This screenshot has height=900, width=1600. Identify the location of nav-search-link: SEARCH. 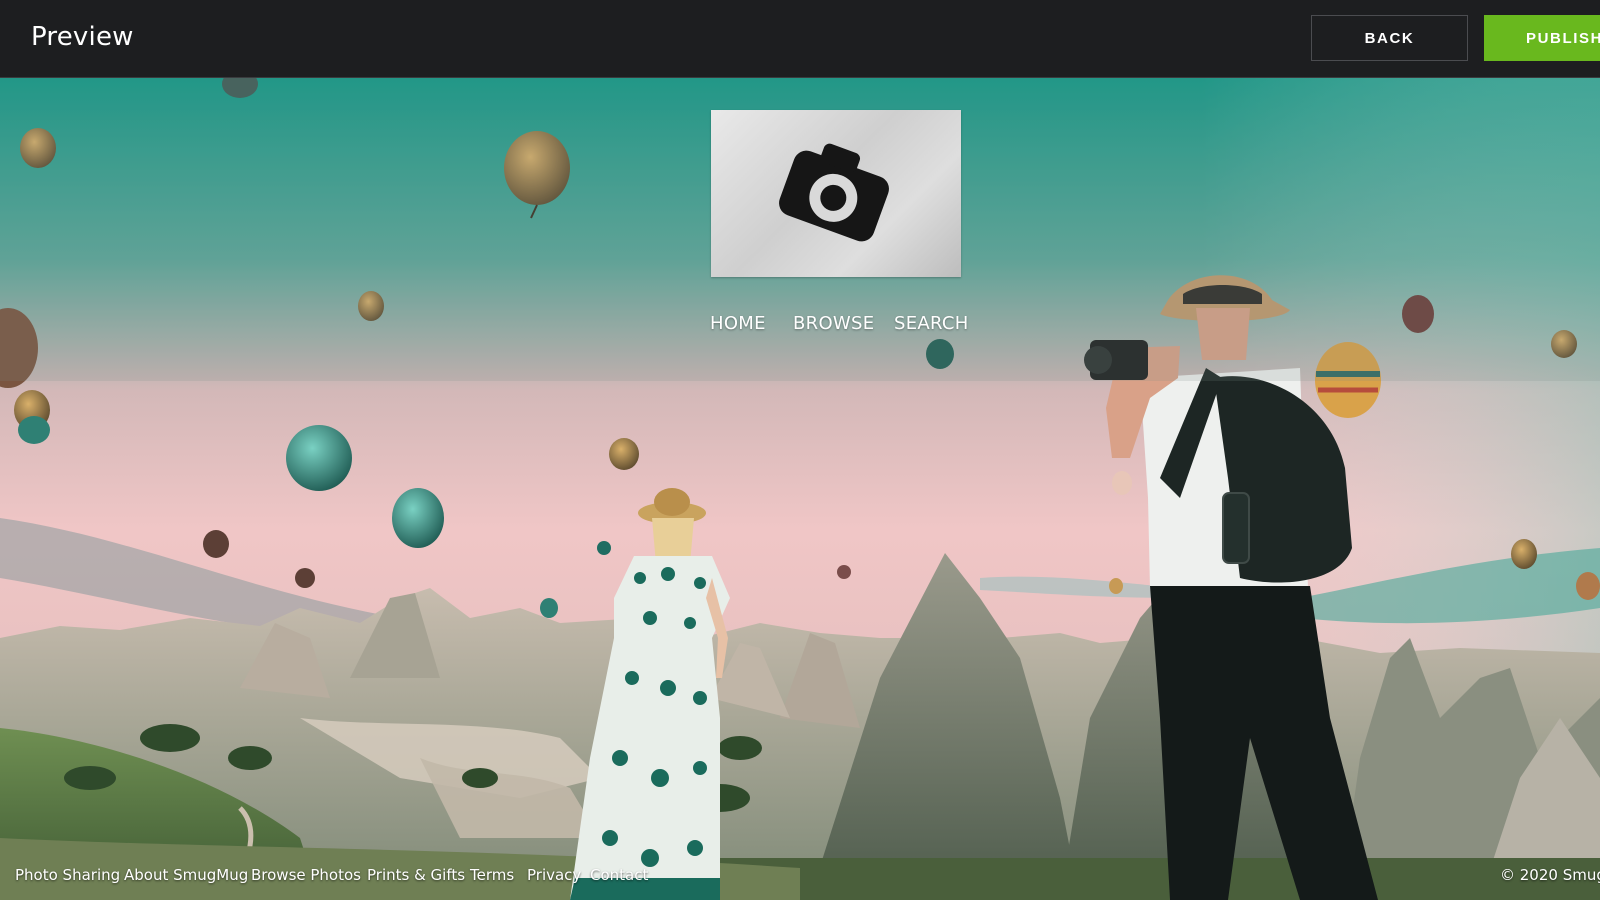
(931, 323).